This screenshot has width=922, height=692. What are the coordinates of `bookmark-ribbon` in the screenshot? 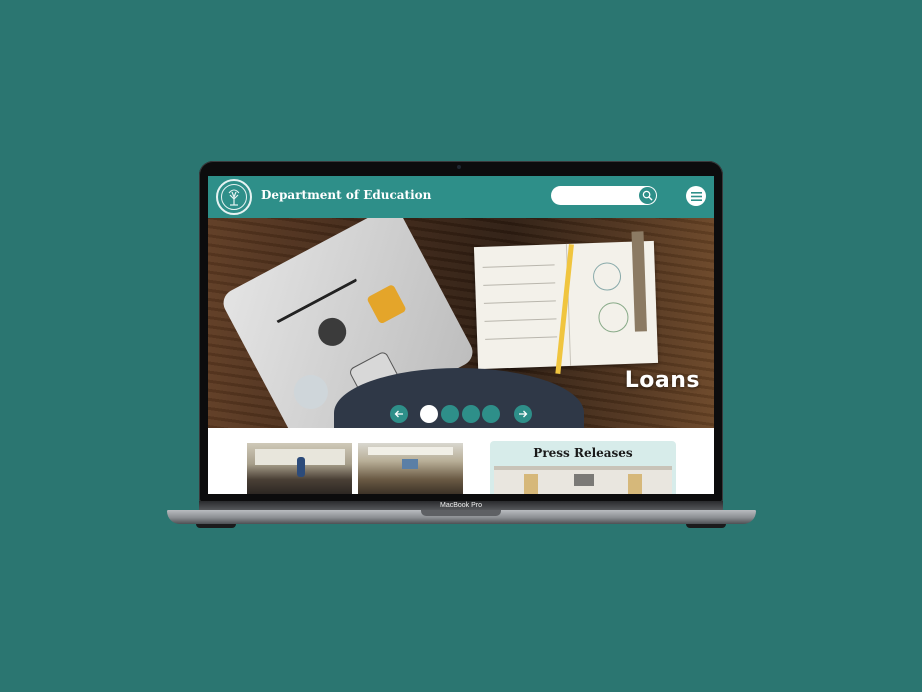 It's located at (564, 309).